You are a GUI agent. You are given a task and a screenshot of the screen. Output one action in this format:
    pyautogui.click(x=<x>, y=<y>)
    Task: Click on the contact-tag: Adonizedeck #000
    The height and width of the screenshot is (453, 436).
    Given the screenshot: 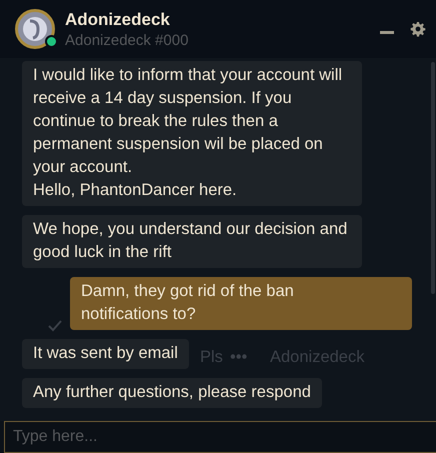 What is the action you would take?
    pyautogui.click(x=222, y=40)
    